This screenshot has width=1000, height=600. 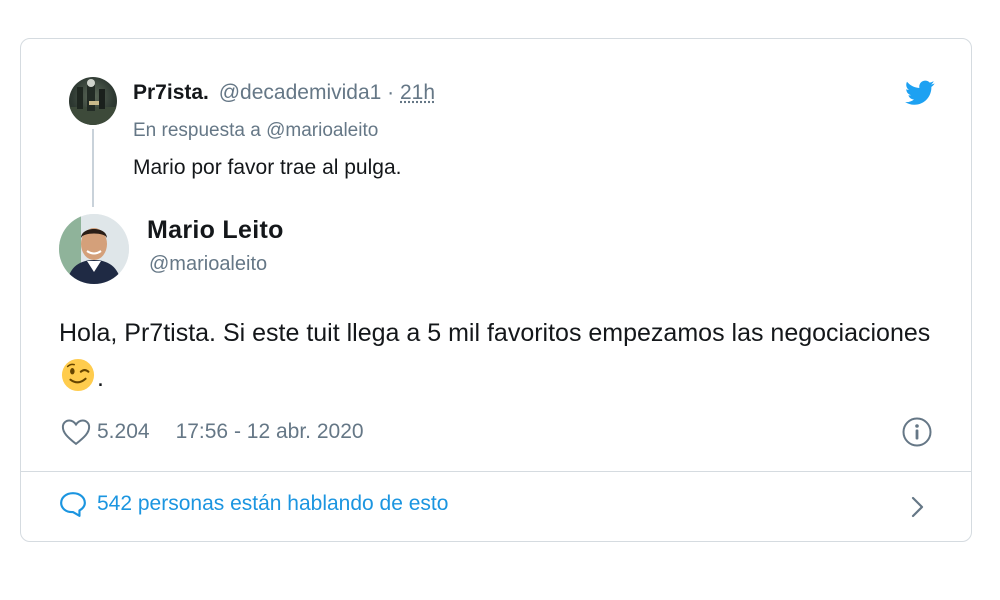 What do you see at coordinates (73, 504) in the screenshot?
I see `speech-bubble-icon` at bounding box center [73, 504].